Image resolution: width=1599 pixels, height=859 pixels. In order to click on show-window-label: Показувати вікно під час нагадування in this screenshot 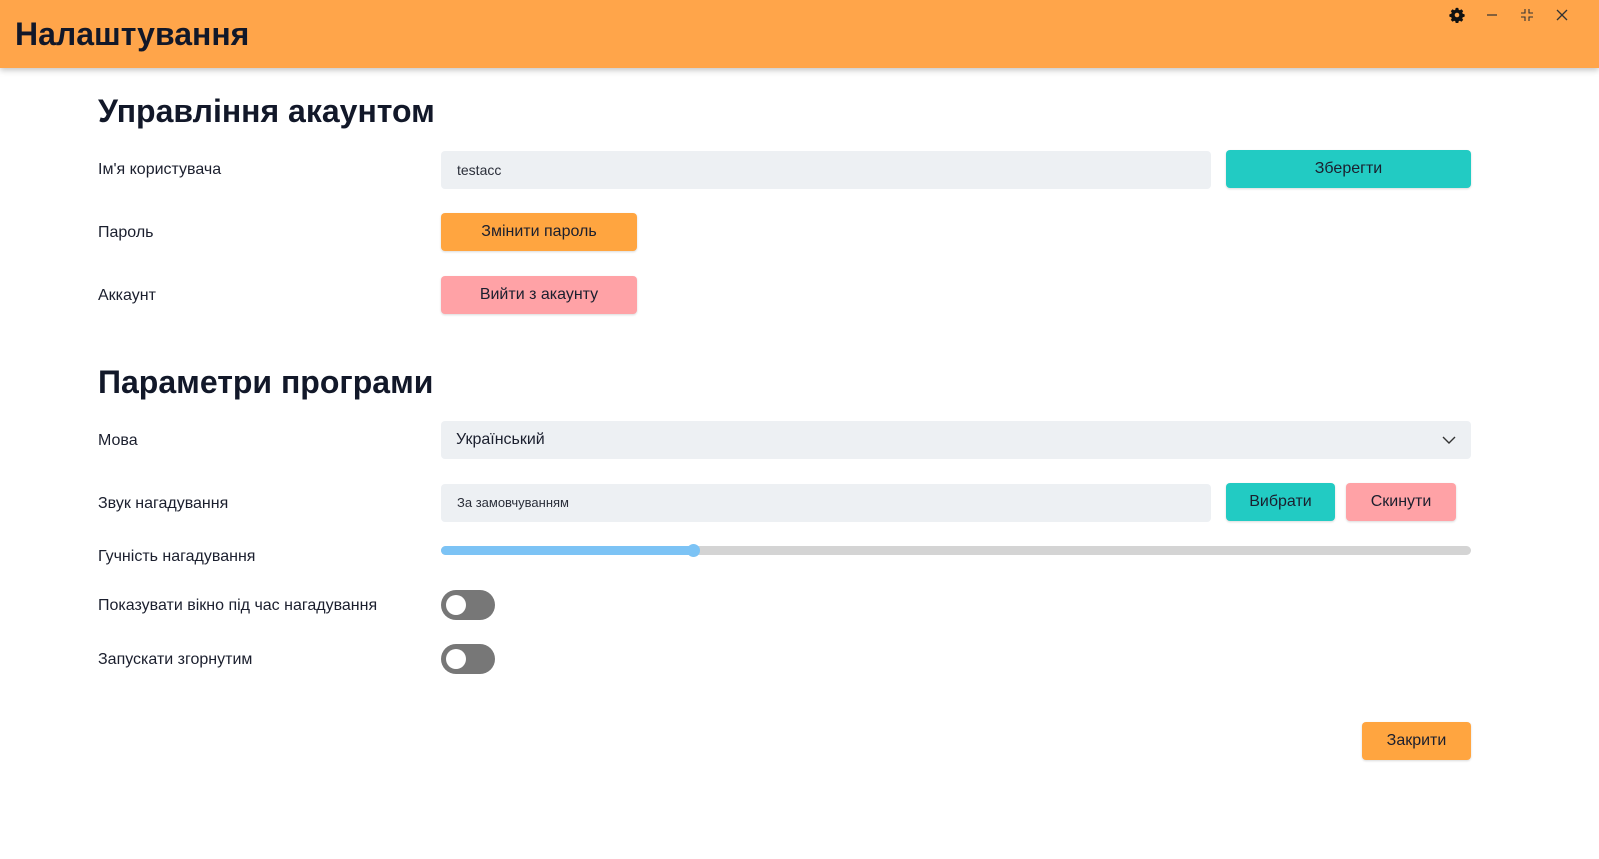, I will do `click(238, 605)`.